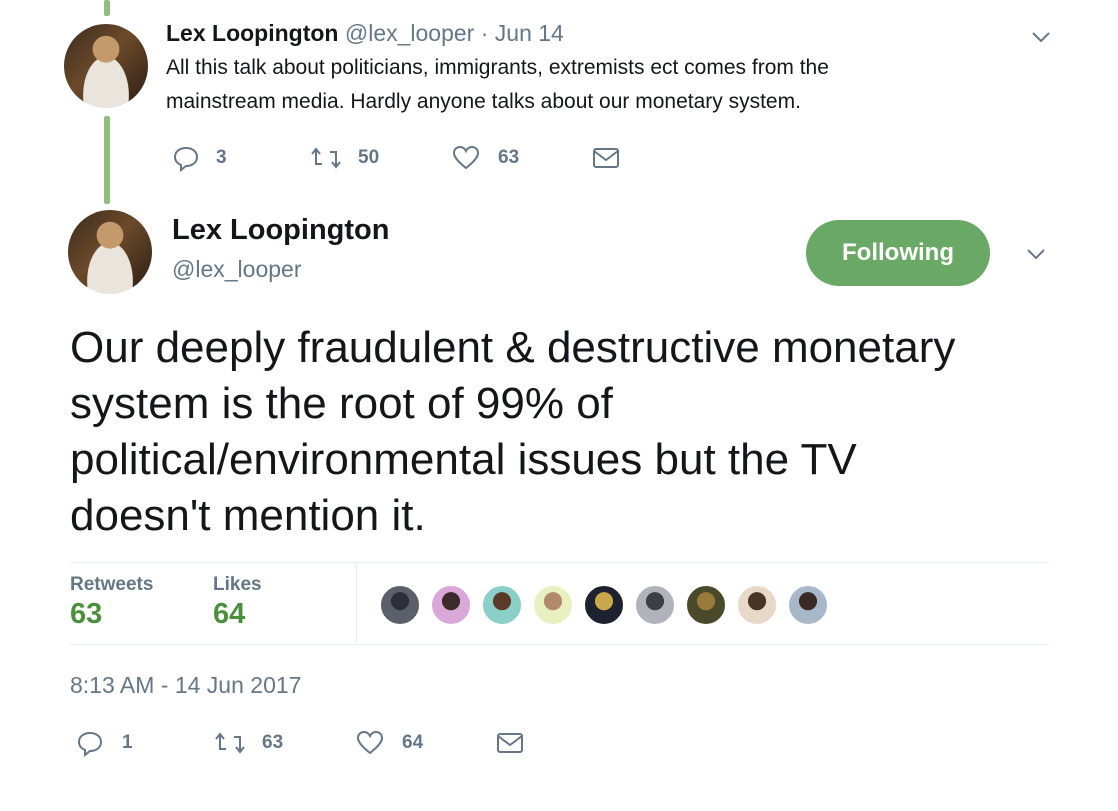 The width and height of the screenshot is (1118, 811). What do you see at coordinates (104, 743) in the screenshot?
I see `reply-button: 1` at bounding box center [104, 743].